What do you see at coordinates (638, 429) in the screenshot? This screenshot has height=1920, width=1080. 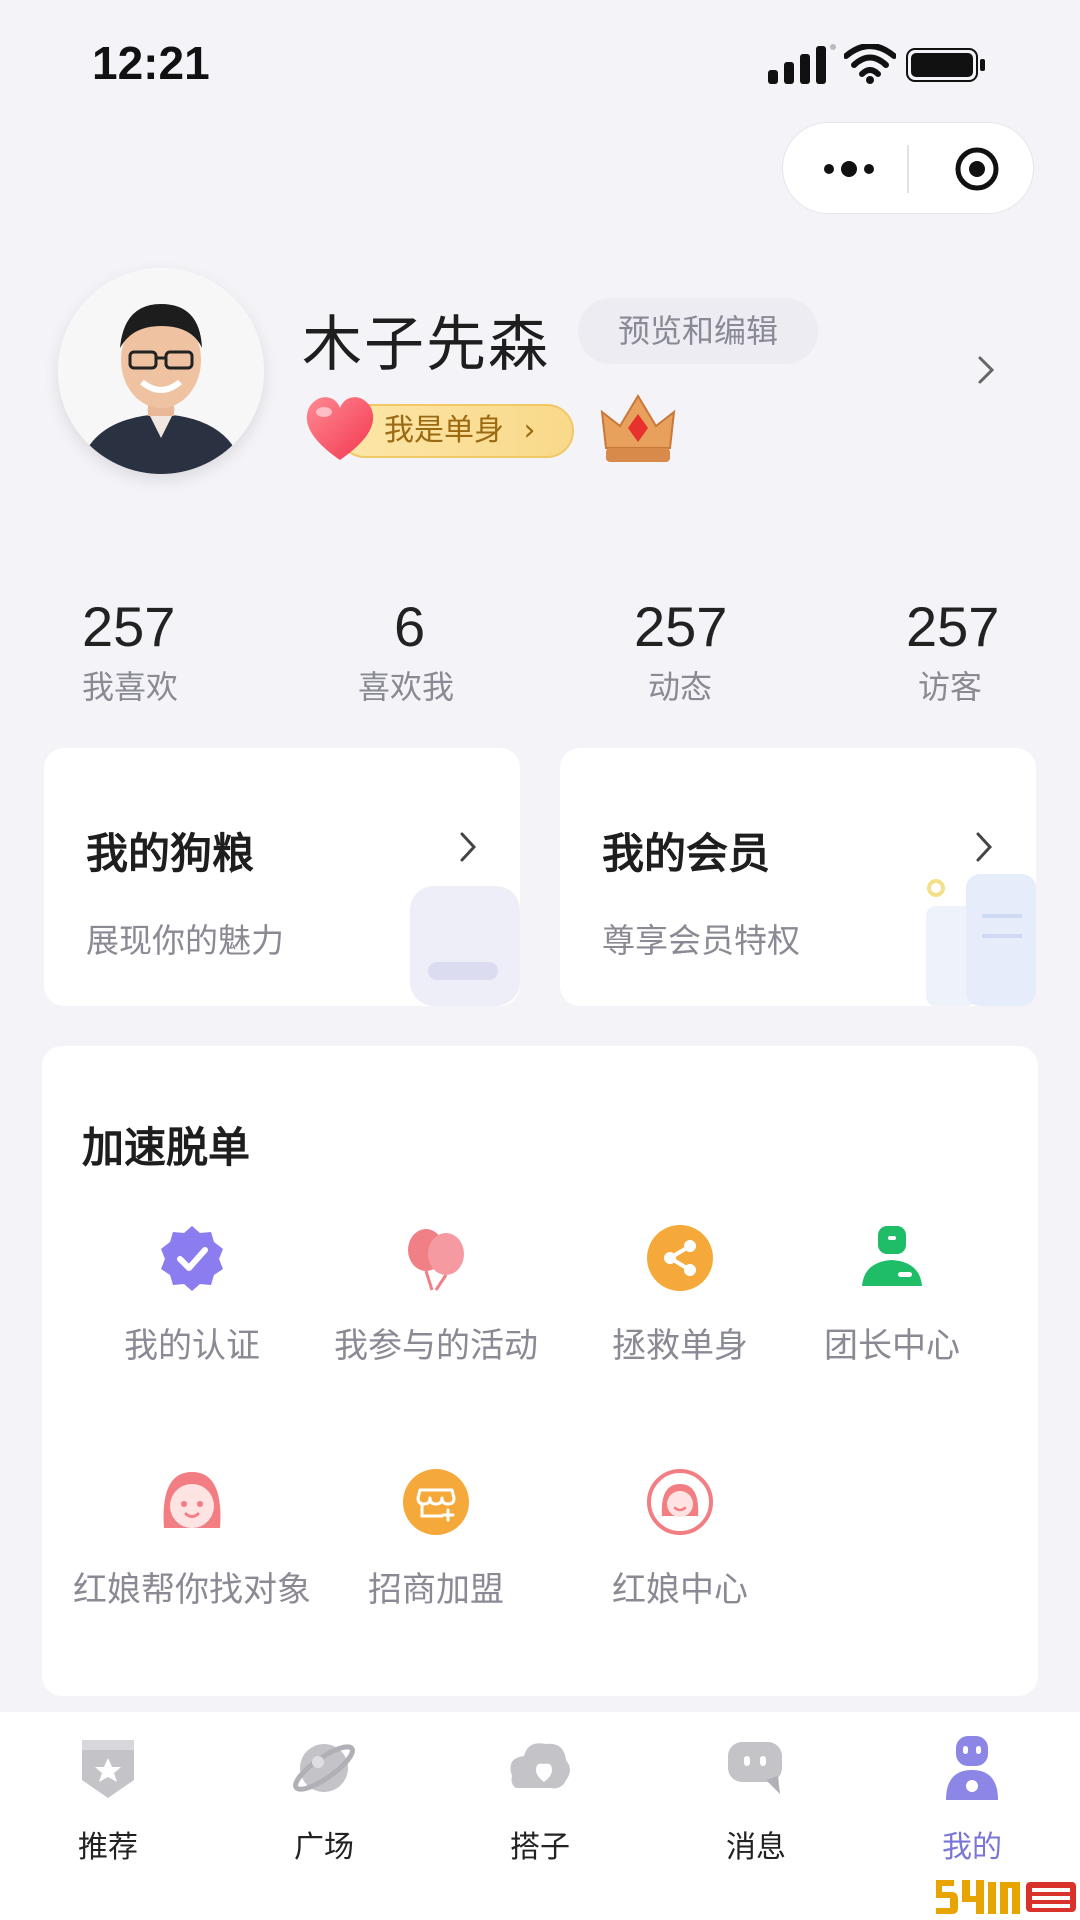 I see `vip-crown-icon` at bounding box center [638, 429].